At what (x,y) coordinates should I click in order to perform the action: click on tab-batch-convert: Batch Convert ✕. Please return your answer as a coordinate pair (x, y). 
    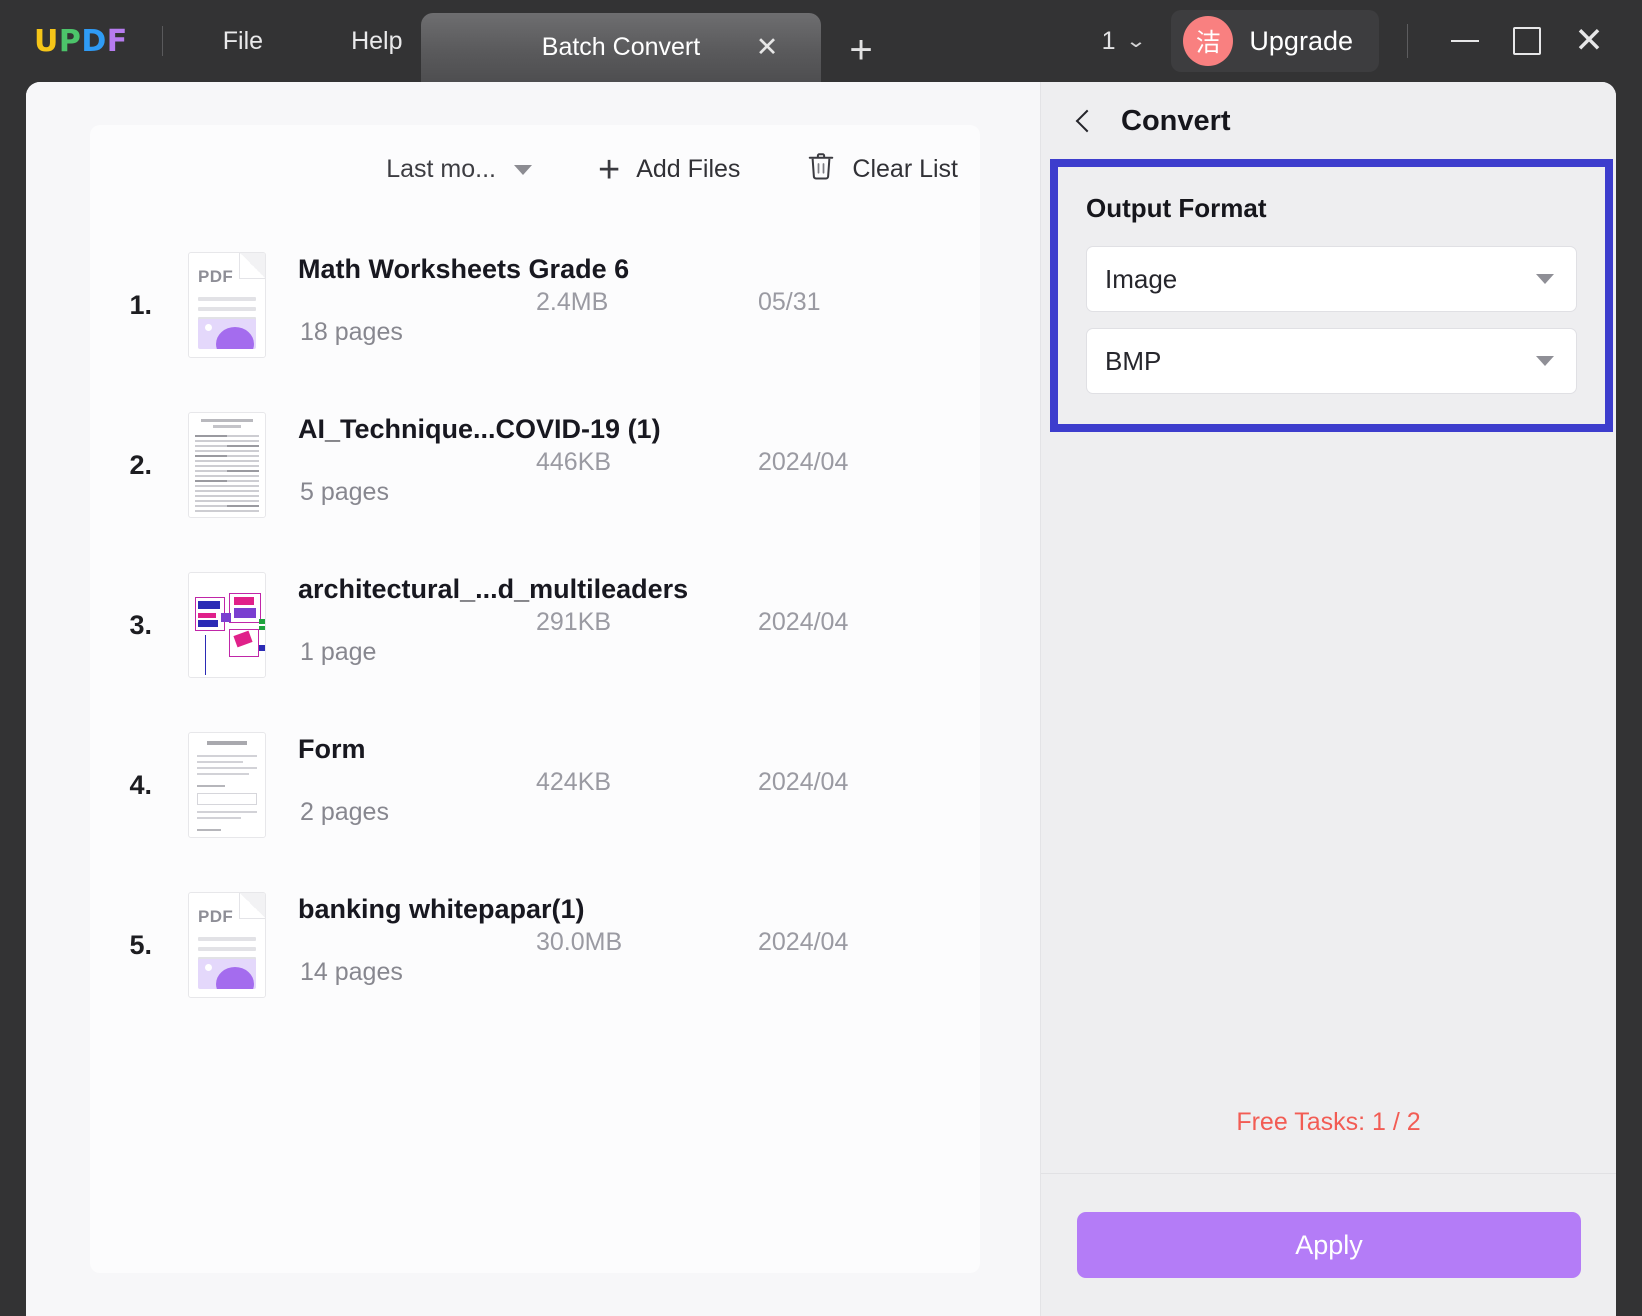
    Looking at the image, I should click on (621, 47).